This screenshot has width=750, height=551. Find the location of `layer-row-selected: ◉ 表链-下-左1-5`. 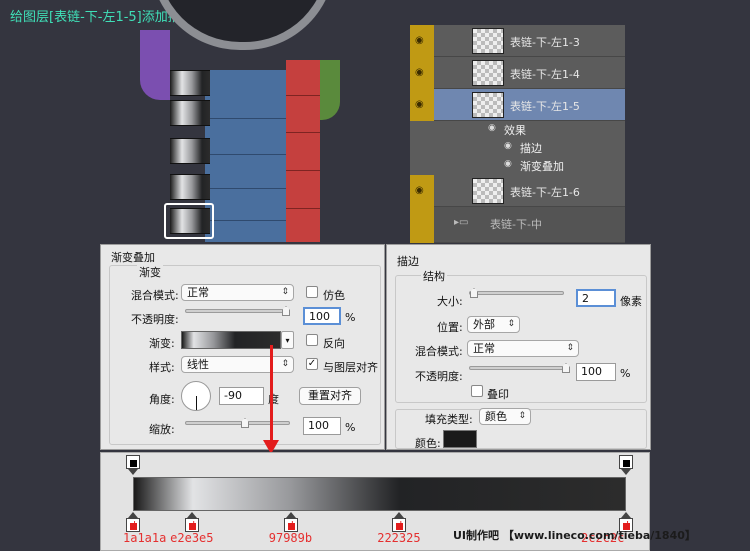

layer-row-selected: ◉ 表链-下-左1-5 is located at coordinates (517, 105).